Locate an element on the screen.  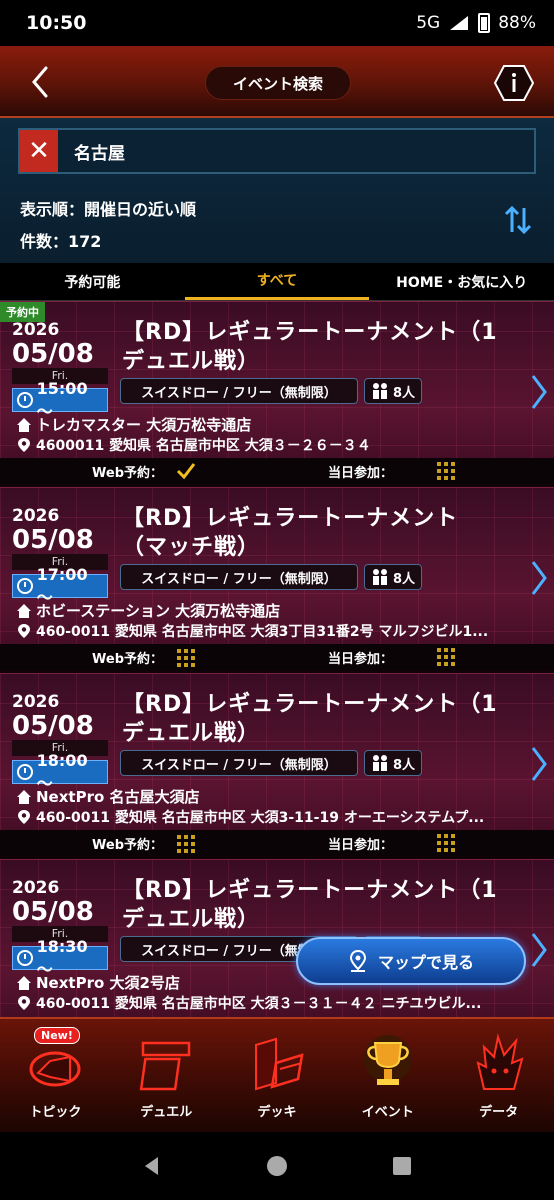
search-field: ✕ 名古屋 is located at coordinates (277, 151).